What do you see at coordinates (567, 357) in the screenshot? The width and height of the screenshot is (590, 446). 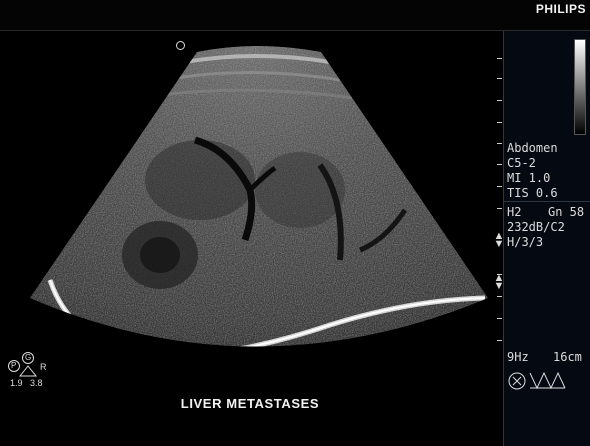 I see `depth-value: 16cm` at bounding box center [567, 357].